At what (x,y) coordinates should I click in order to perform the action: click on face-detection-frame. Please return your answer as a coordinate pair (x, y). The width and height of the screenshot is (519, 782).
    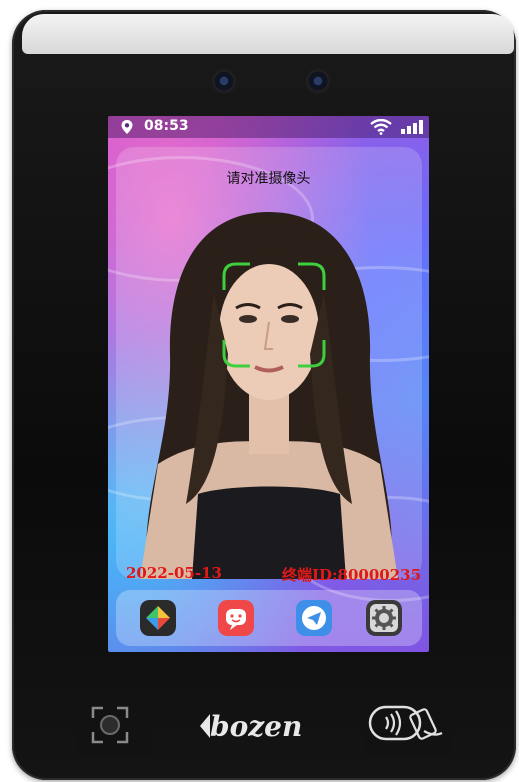
    Looking at the image, I should click on (274, 315).